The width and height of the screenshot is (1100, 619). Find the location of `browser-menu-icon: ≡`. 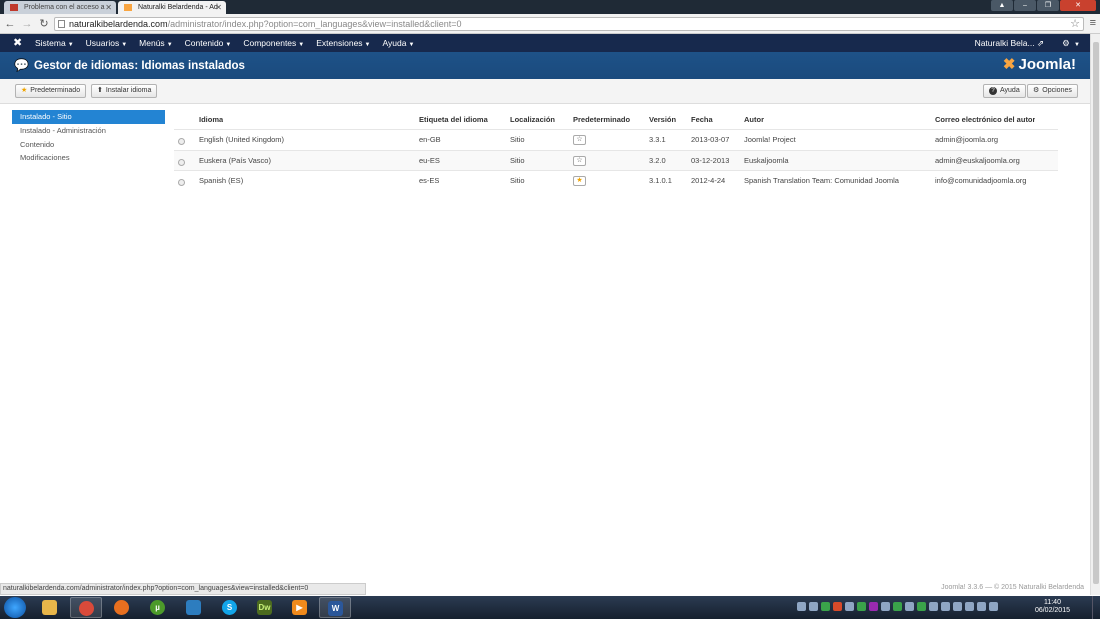

browser-menu-icon: ≡ is located at coordinates (1093, 23).